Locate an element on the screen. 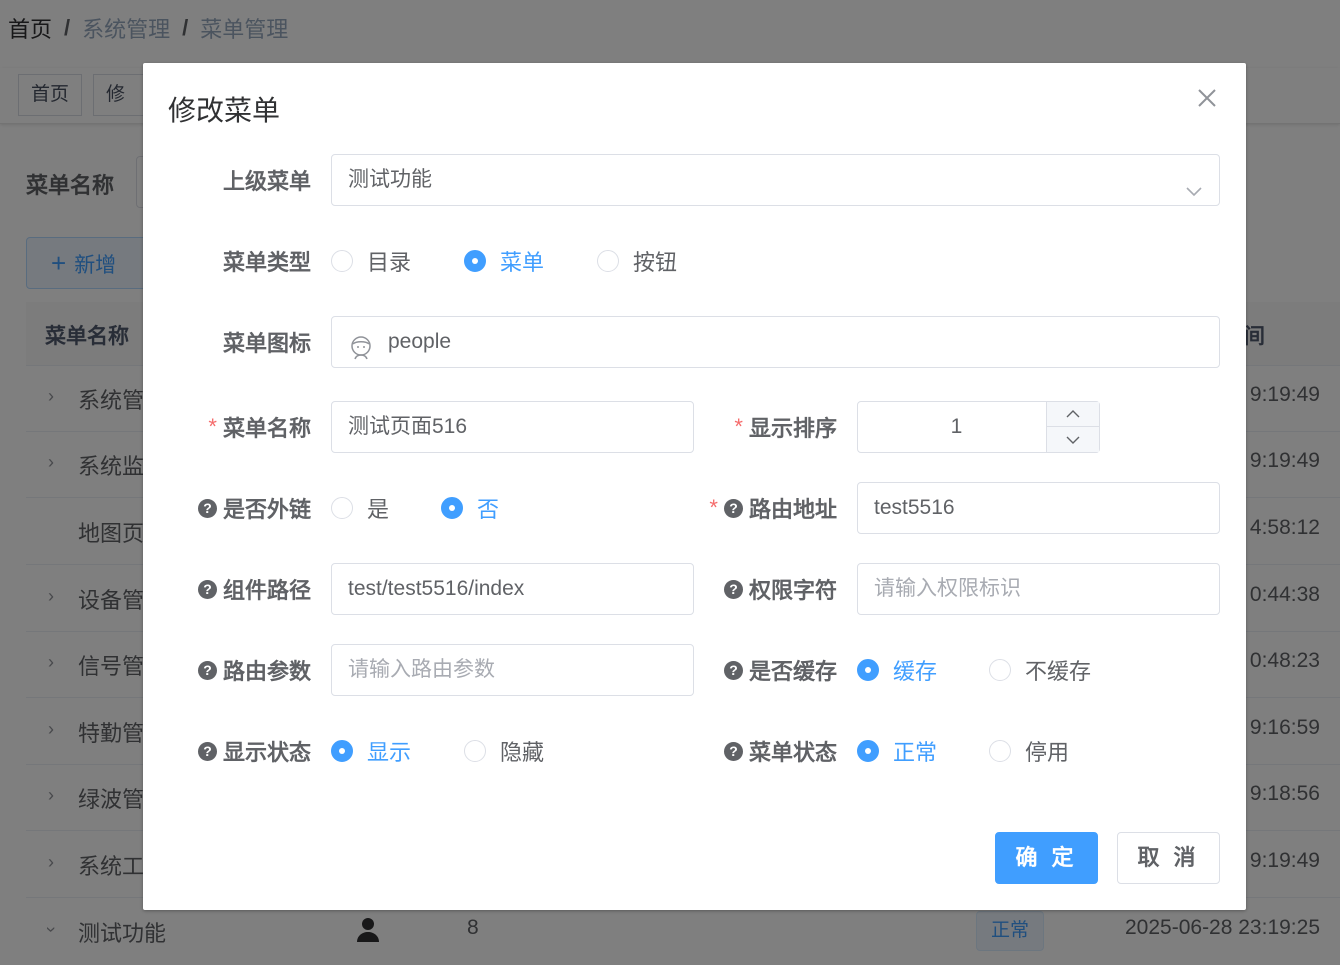 The height and width of the screenshot is (965, 1340). cache-label: ? 是否缓存 is located at coordinates (773, 670).